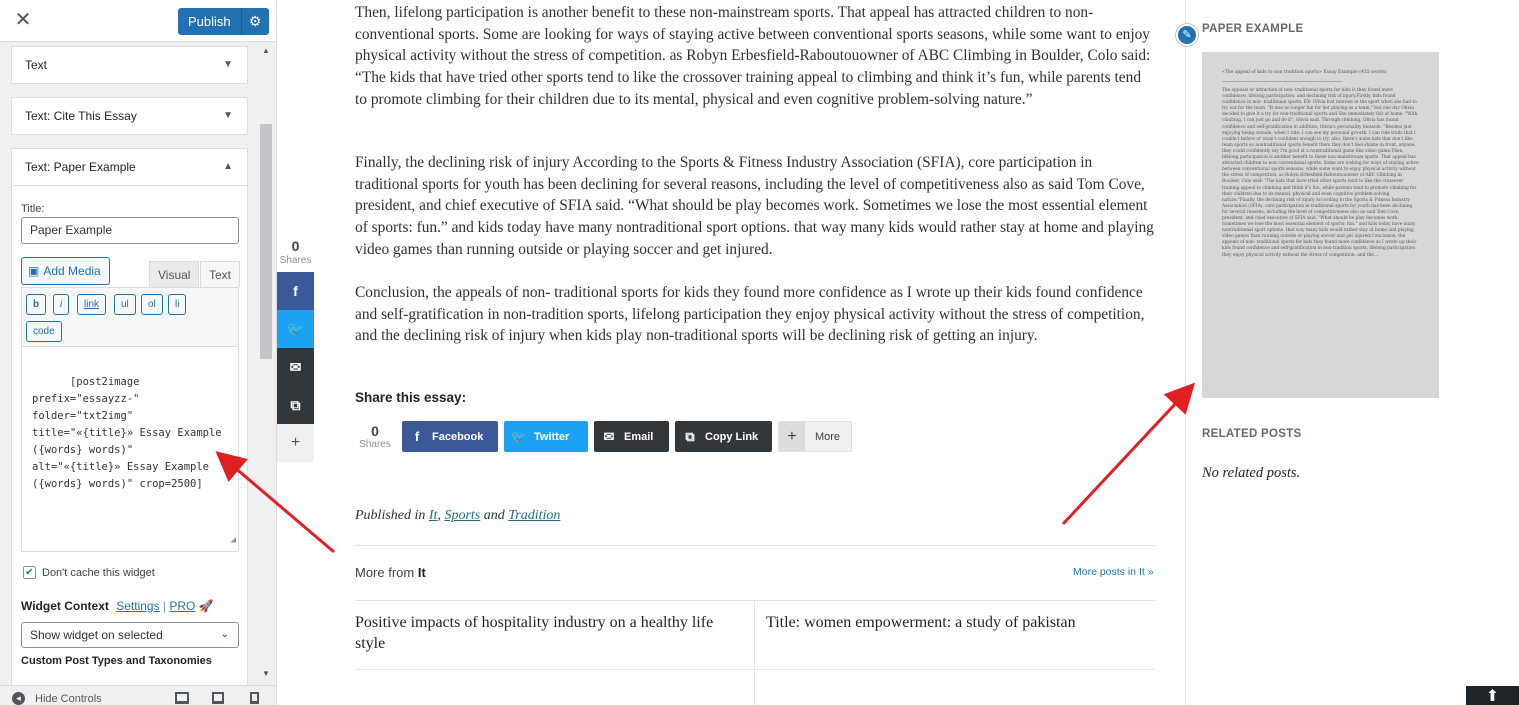  What do you see at coordinates (266, 241) in the screenshot?
I see `scrollbar-thumb` at bounding box center [266, 241].